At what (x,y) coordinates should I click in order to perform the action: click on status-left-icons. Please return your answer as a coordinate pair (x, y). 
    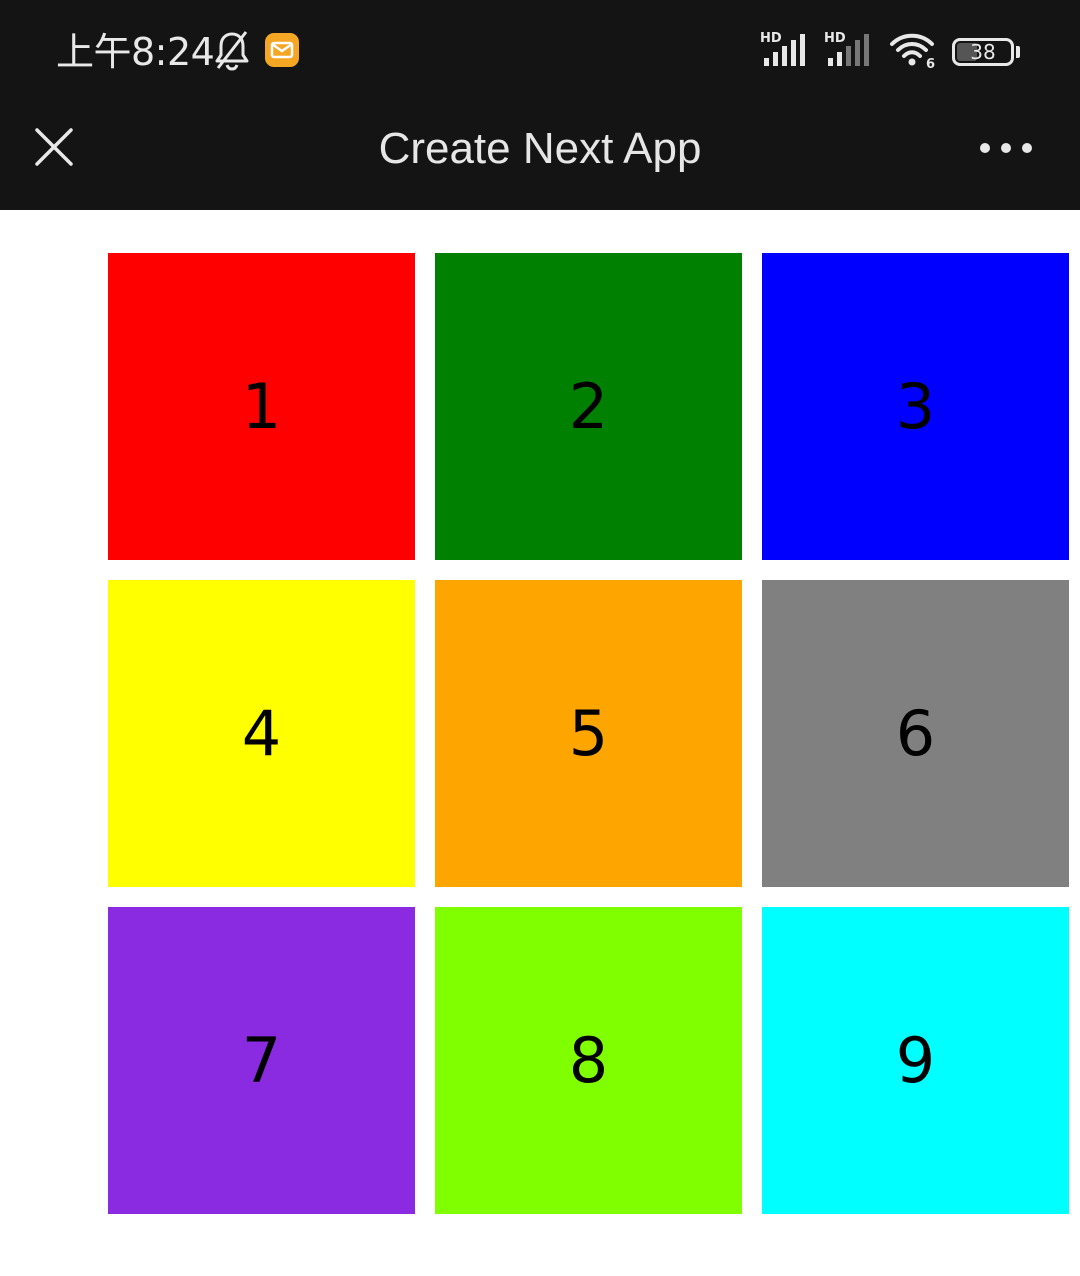
    Looking at the image, I should click on (256, 52).